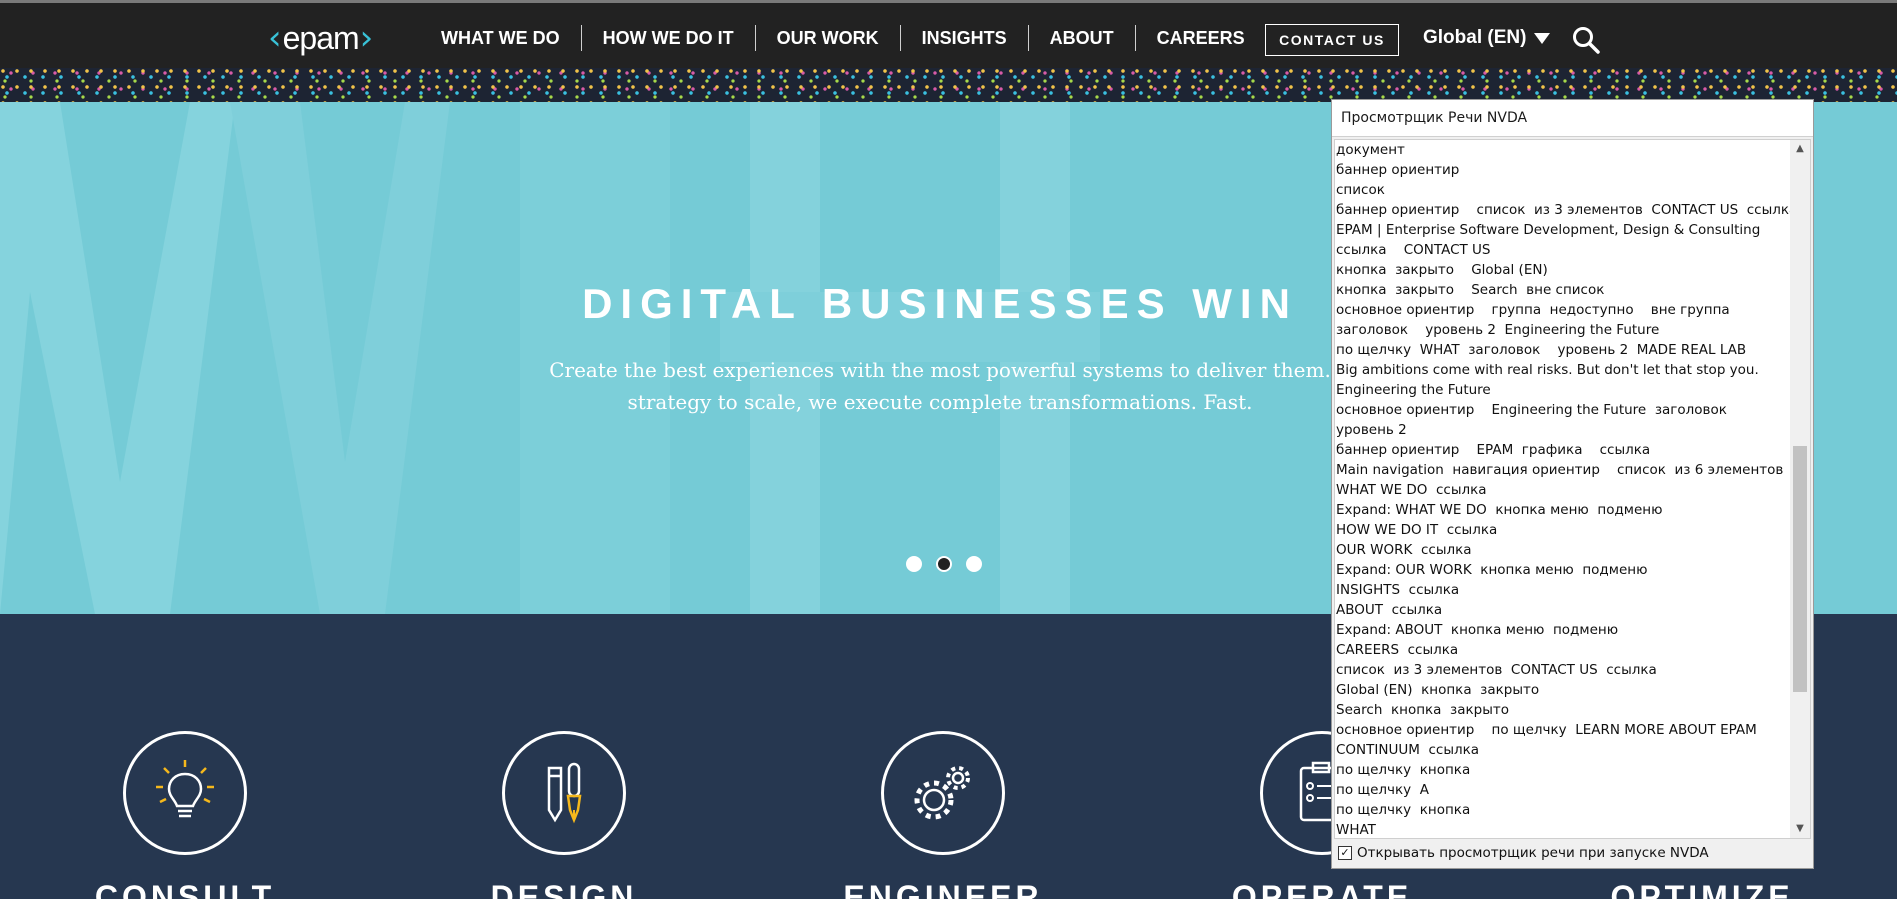 This screenshot has width=1897, height=899. Describe the element at coordinates (1572, 118) in the screenshot. I see `window-title: Просмотрщик Речи NVDA` at that location.